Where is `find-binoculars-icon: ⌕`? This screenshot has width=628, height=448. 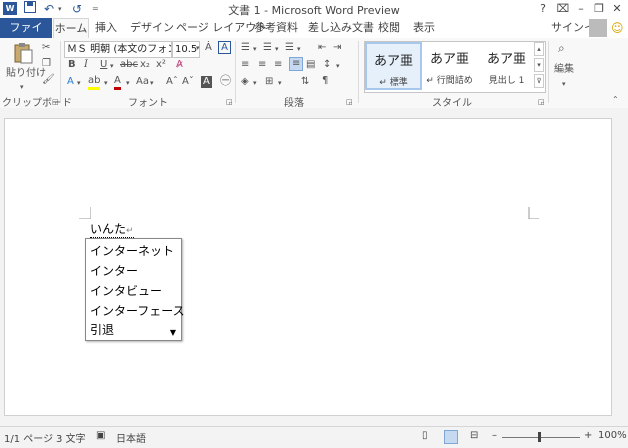 find-binoculars-icon: ⌕ is located at coordinates (561, 48).